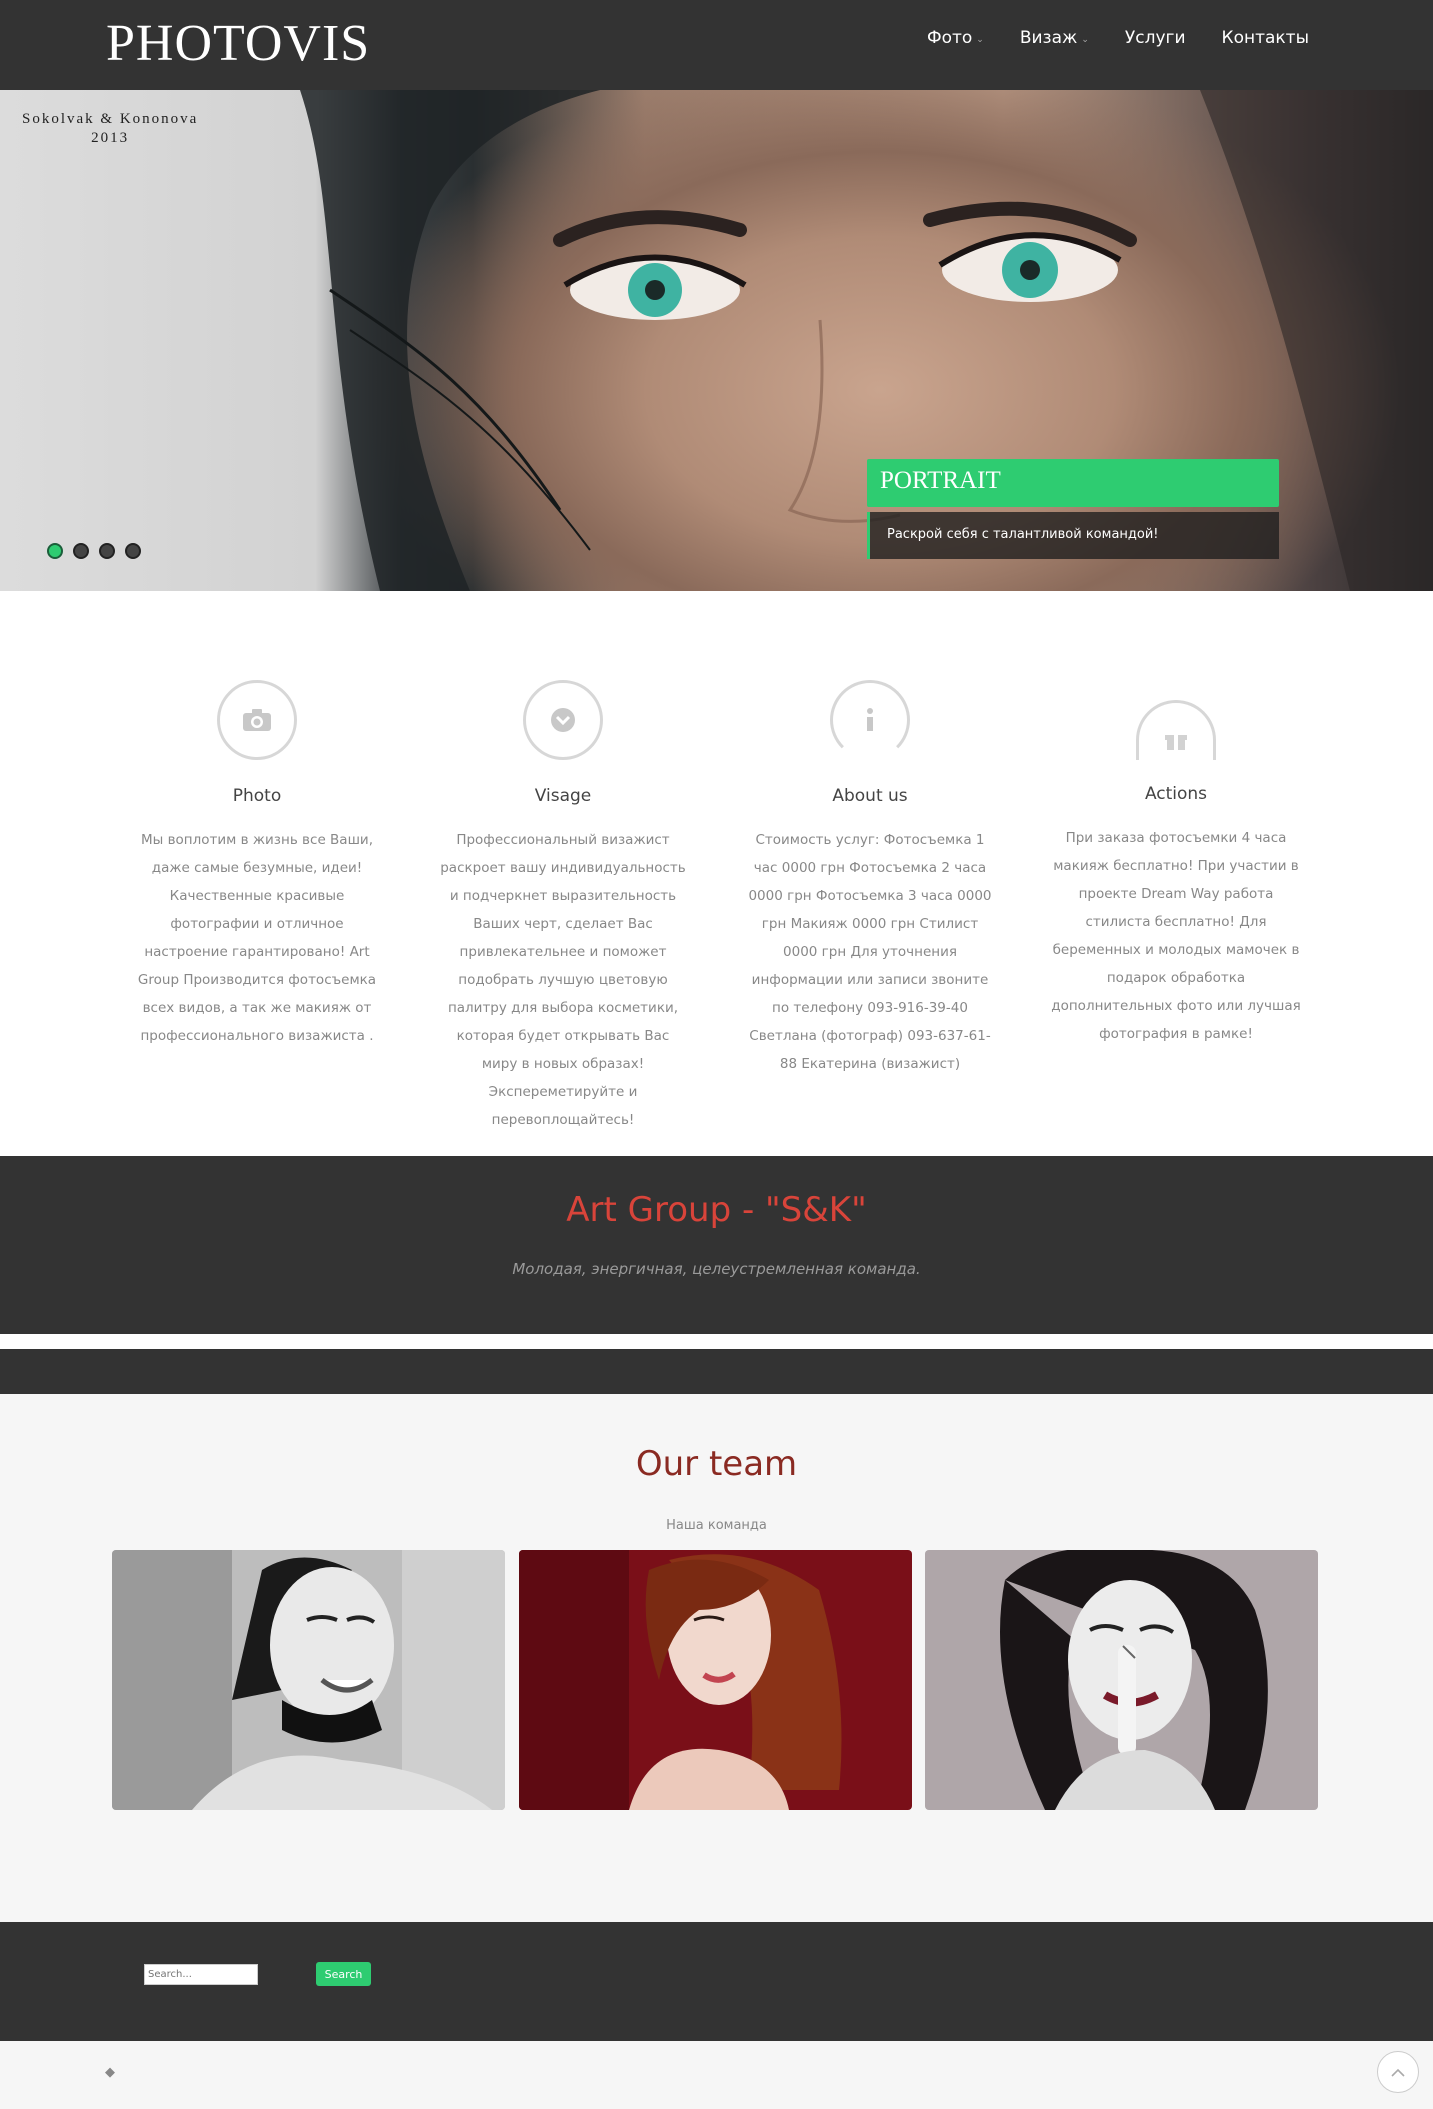  I want to click on info-icon, so click(870, 720).